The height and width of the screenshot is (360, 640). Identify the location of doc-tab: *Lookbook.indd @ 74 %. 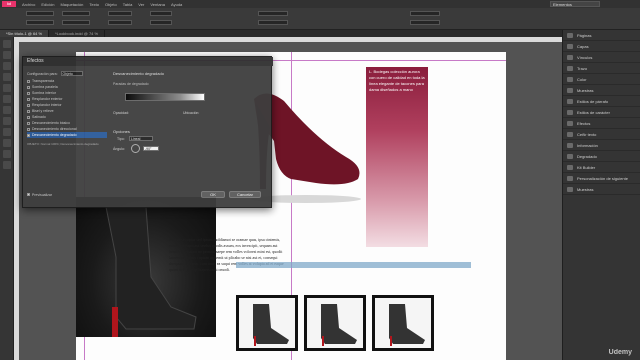
(77, 33).